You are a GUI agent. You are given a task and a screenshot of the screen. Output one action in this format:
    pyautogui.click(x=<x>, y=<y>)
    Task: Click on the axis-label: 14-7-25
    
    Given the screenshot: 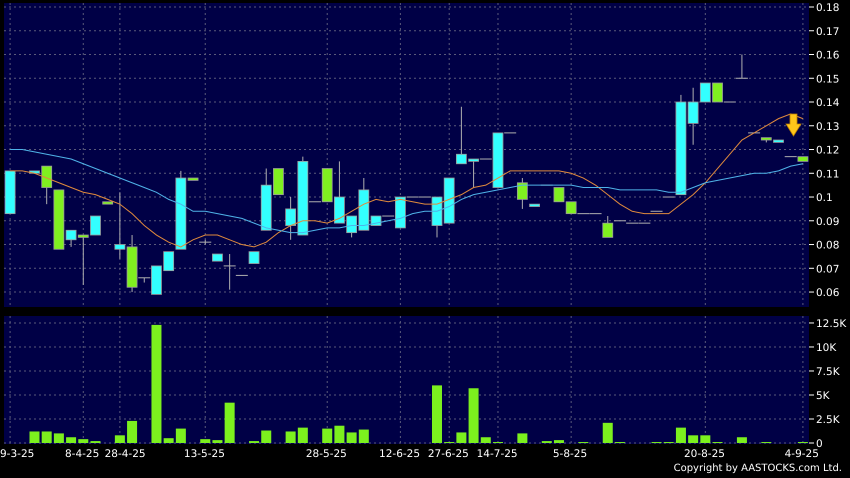 What is the action you would take?
    pyautogui.click(x=497, y=453)
    